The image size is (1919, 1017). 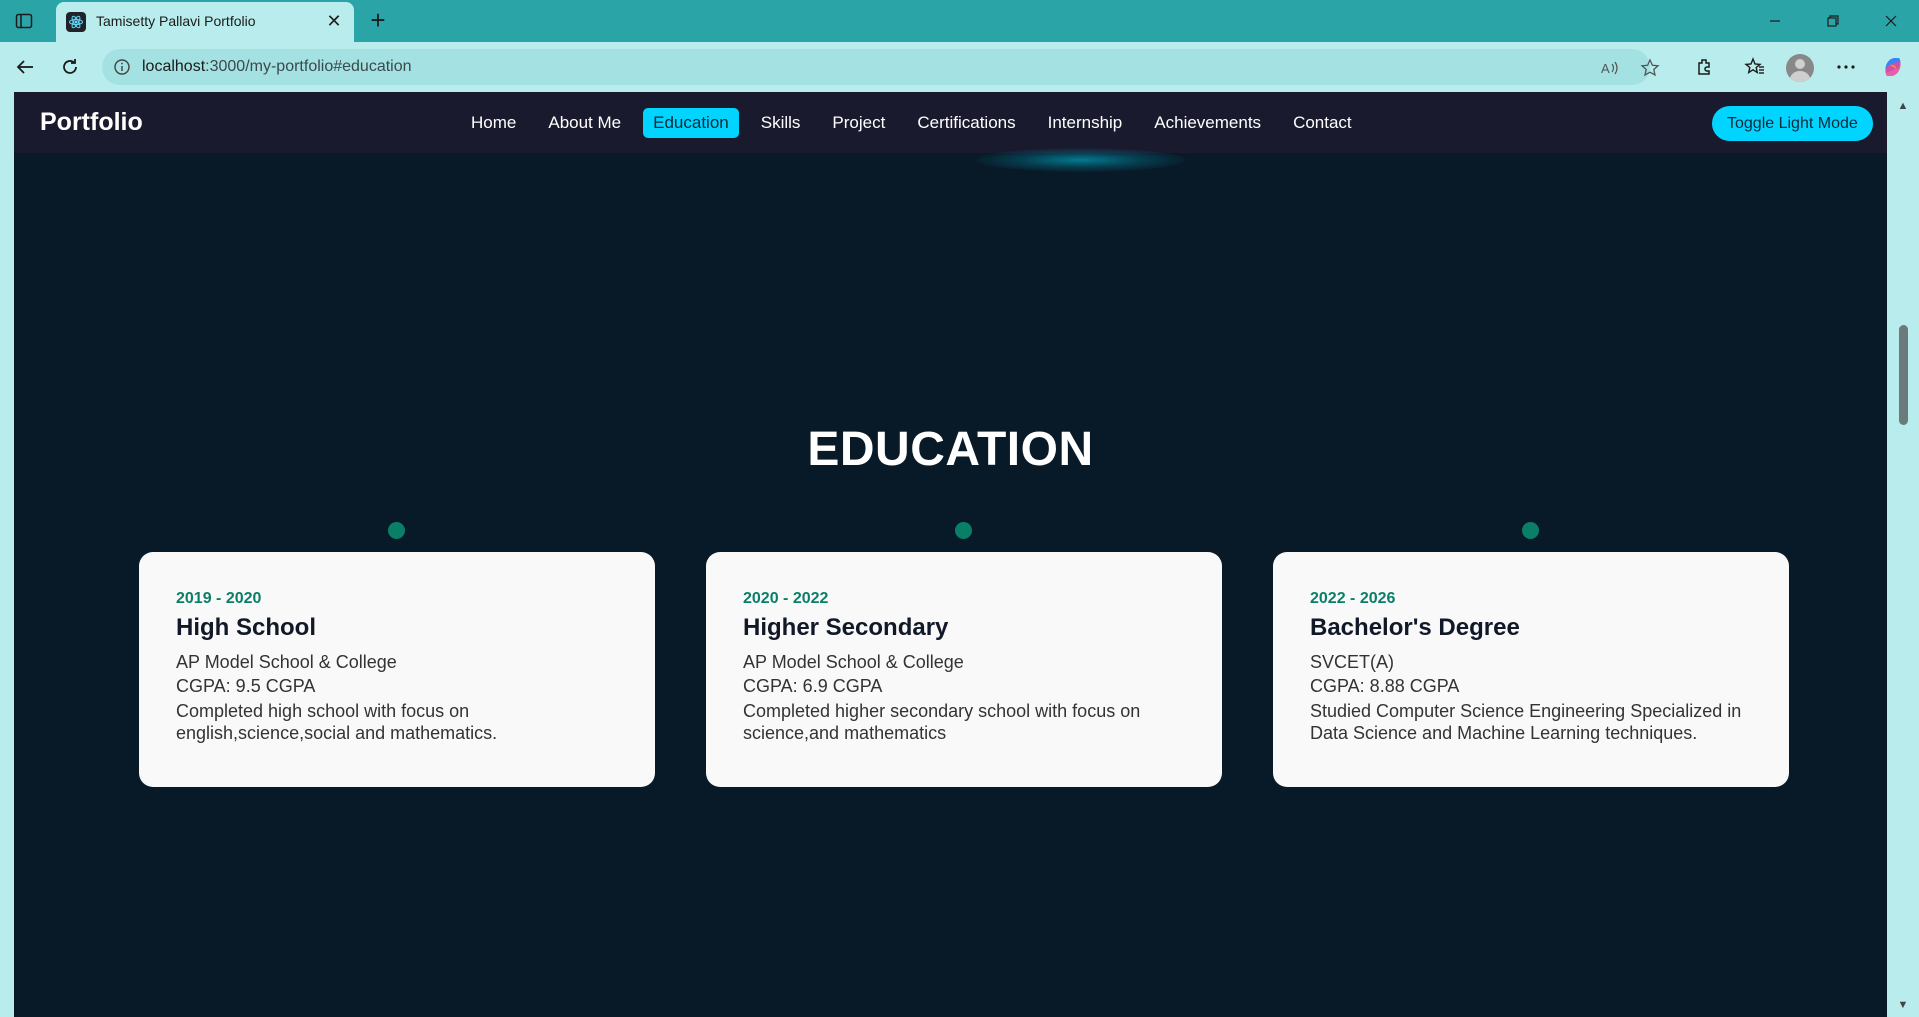 What do you see at coordinates (781, 123) in the screenshot?
I see `nav-skills: Skills` at bounding box center [781, 123].